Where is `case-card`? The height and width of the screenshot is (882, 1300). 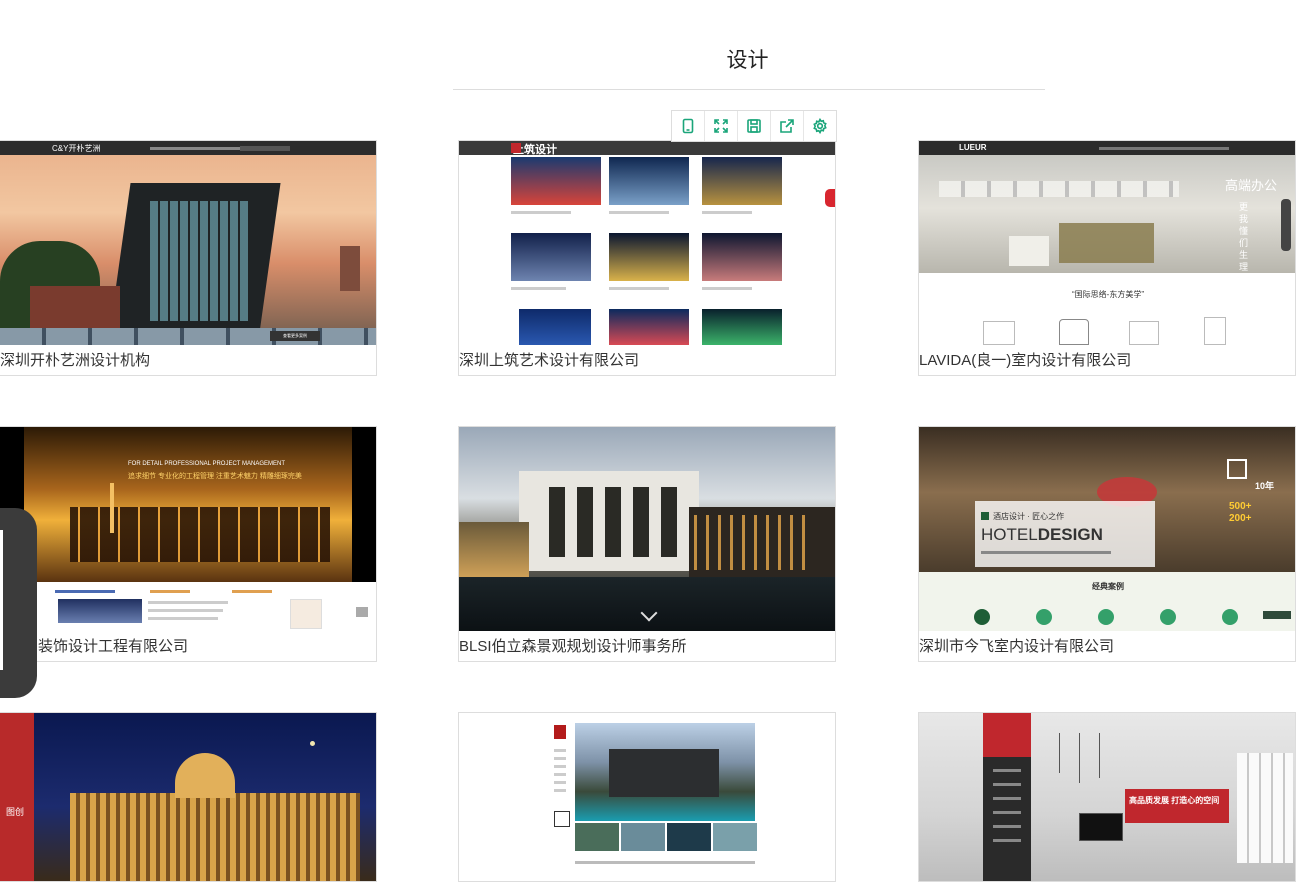
case-card is located at coordinates (647, 797).